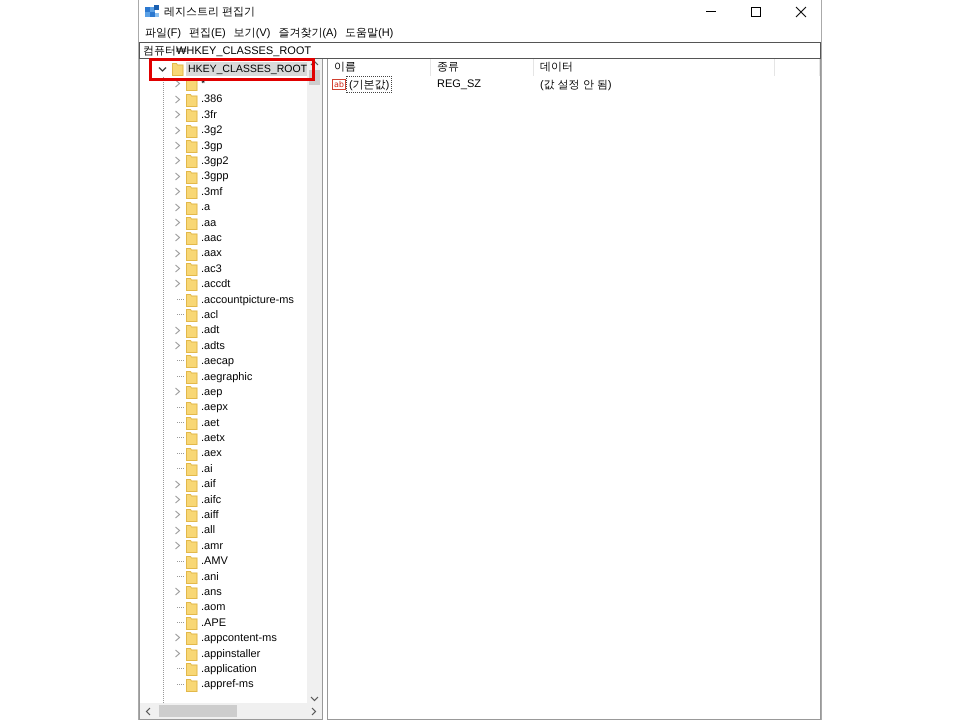 This screenshot has width=960, height=720. I want to click on tree-item: .aet, so click(210, 423).